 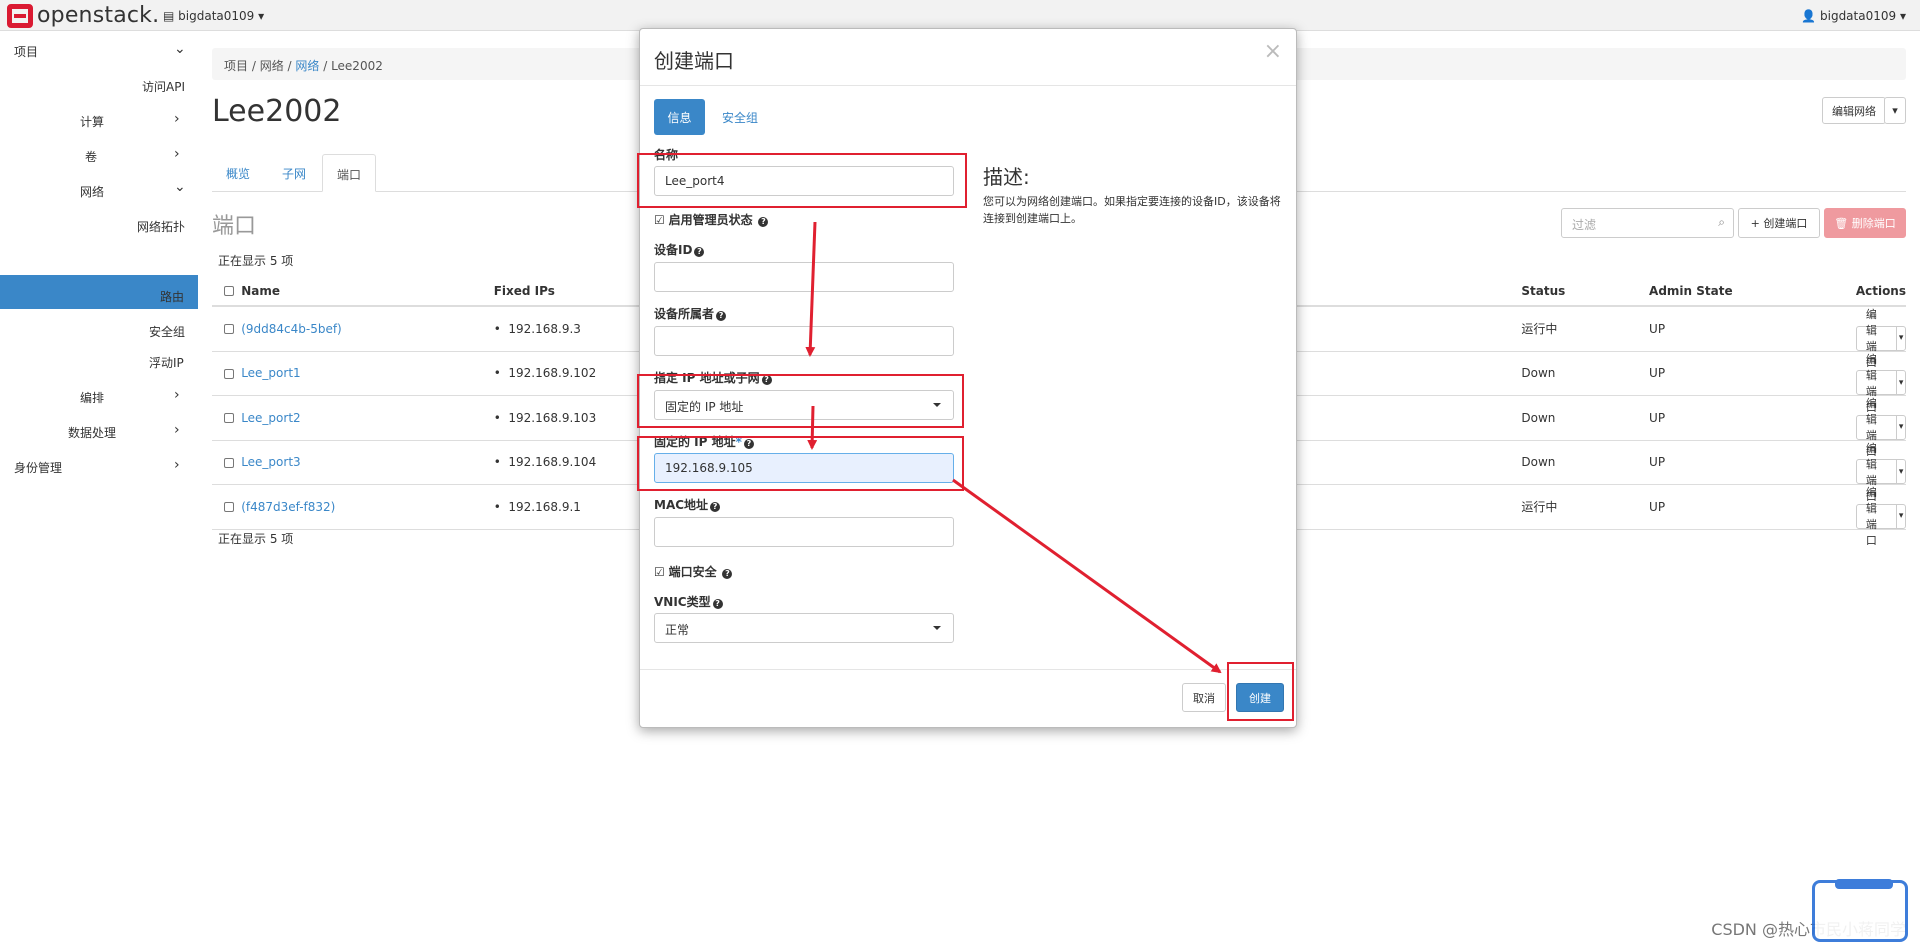 What do you see at coordinates (1013, 447) in the screenshot?
I see `annotation-arrows` at bounding box center [1013, 447].